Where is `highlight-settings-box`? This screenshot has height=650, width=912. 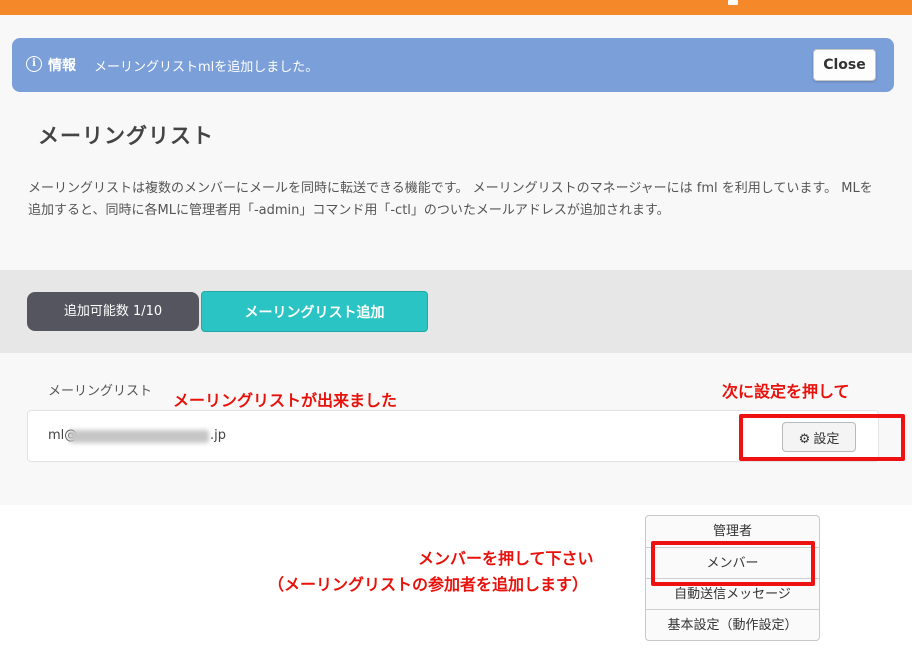
highlight-settings-box is located at coordinates (822, 437).